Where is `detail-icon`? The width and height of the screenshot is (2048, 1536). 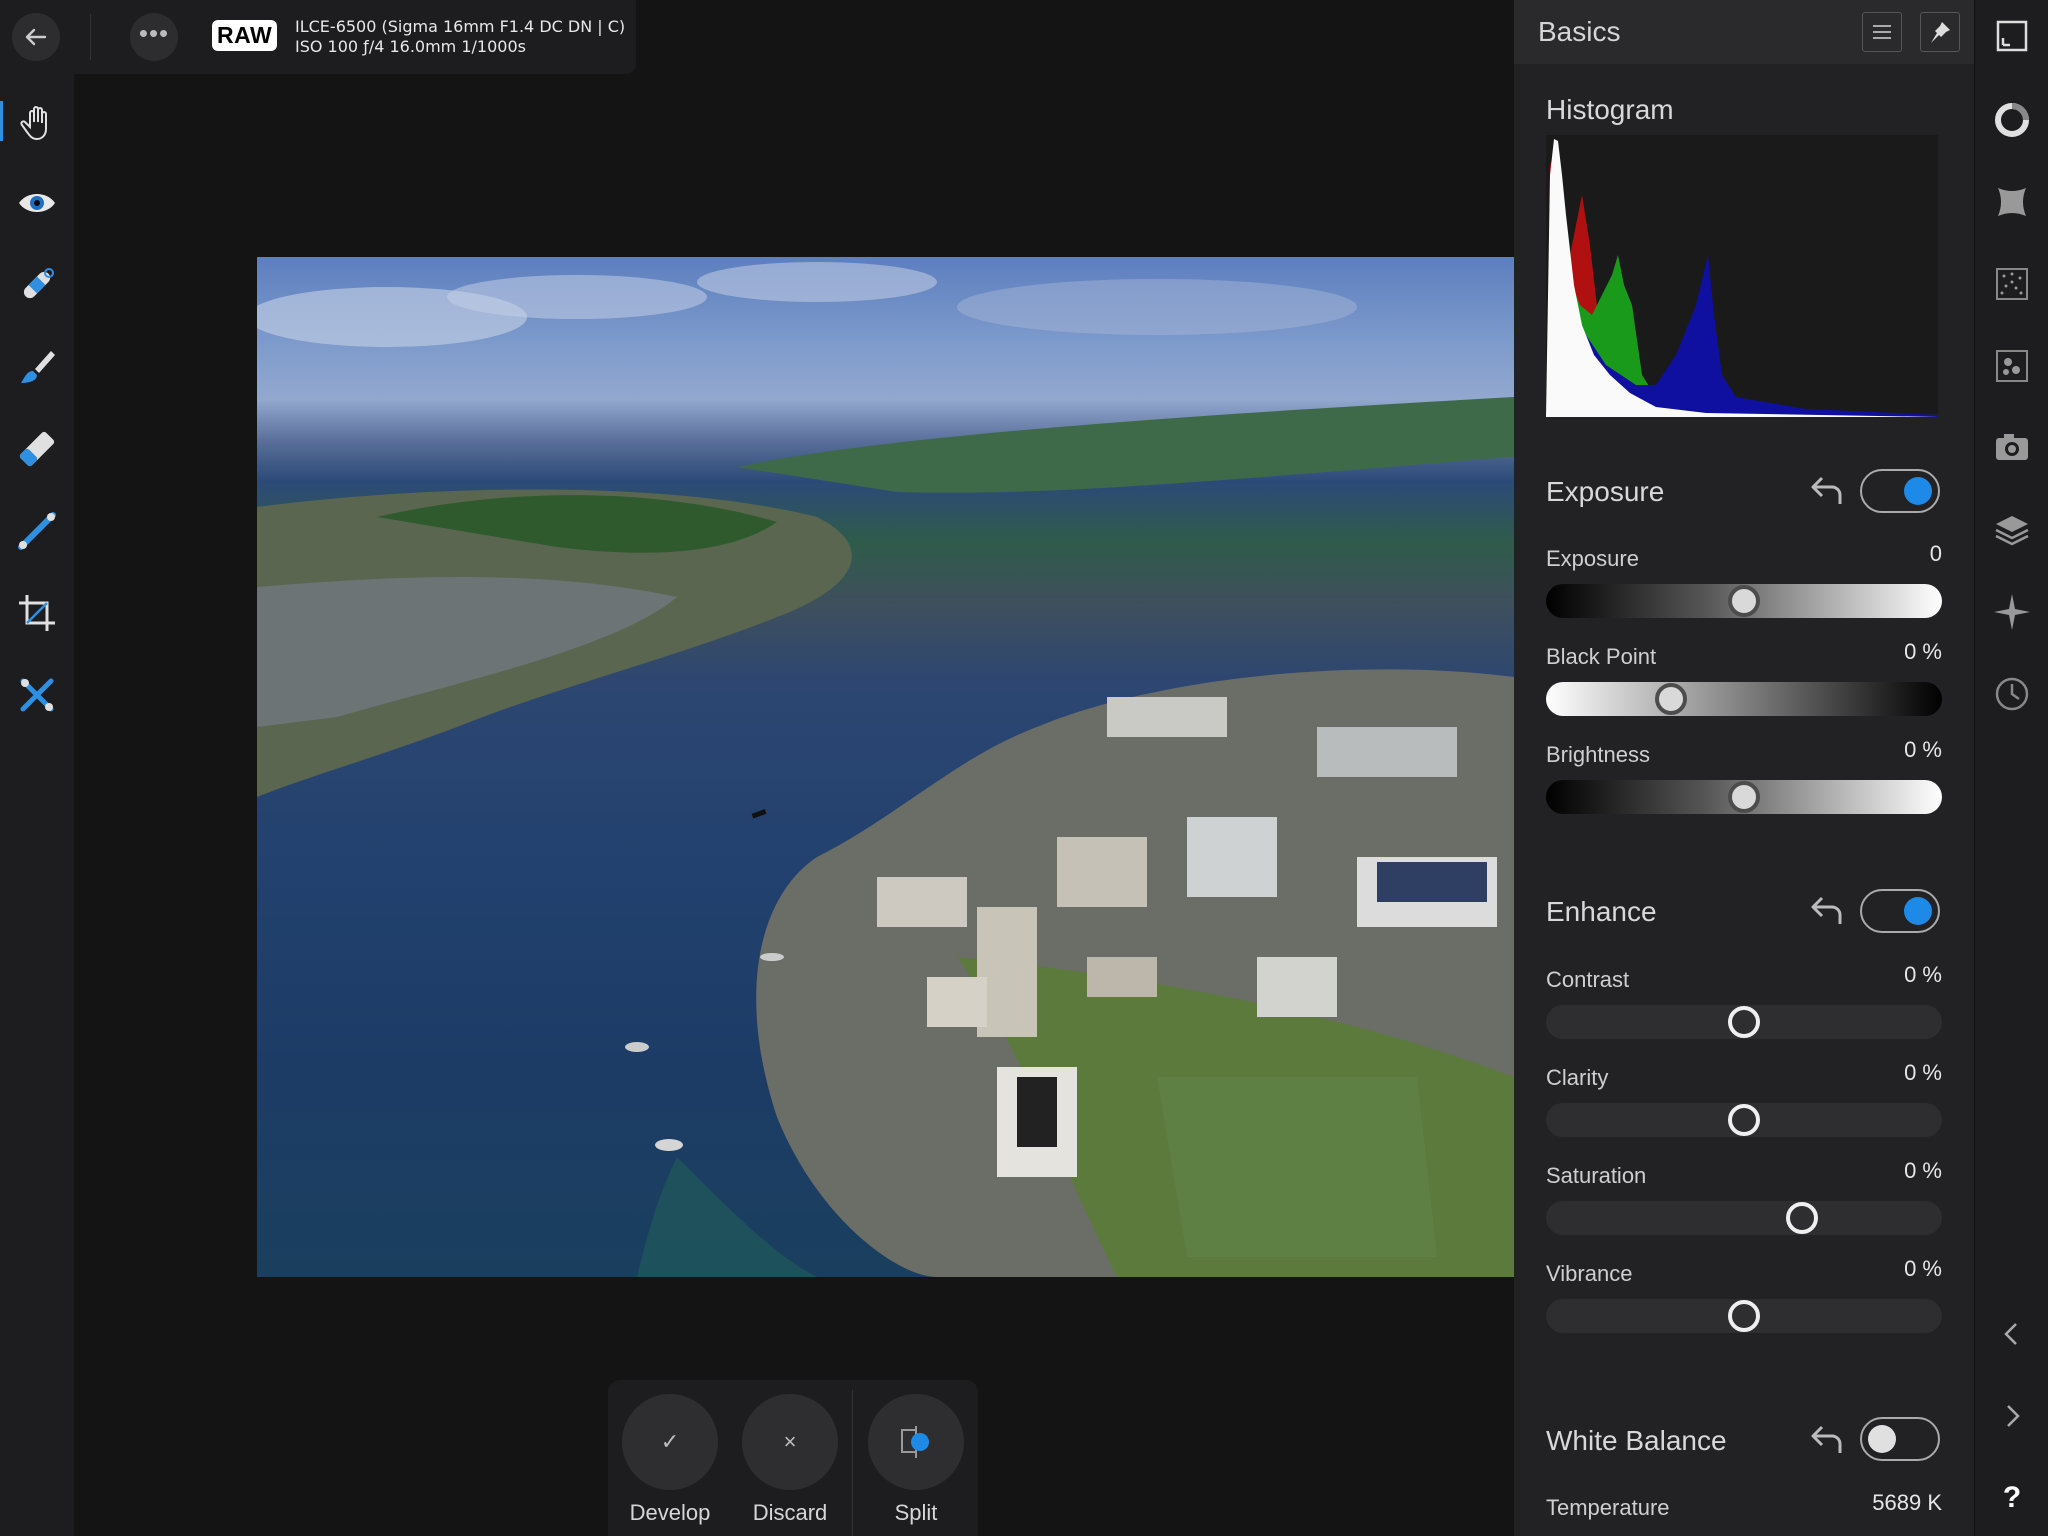 detail-icon is located at coordinates (2012, 366).